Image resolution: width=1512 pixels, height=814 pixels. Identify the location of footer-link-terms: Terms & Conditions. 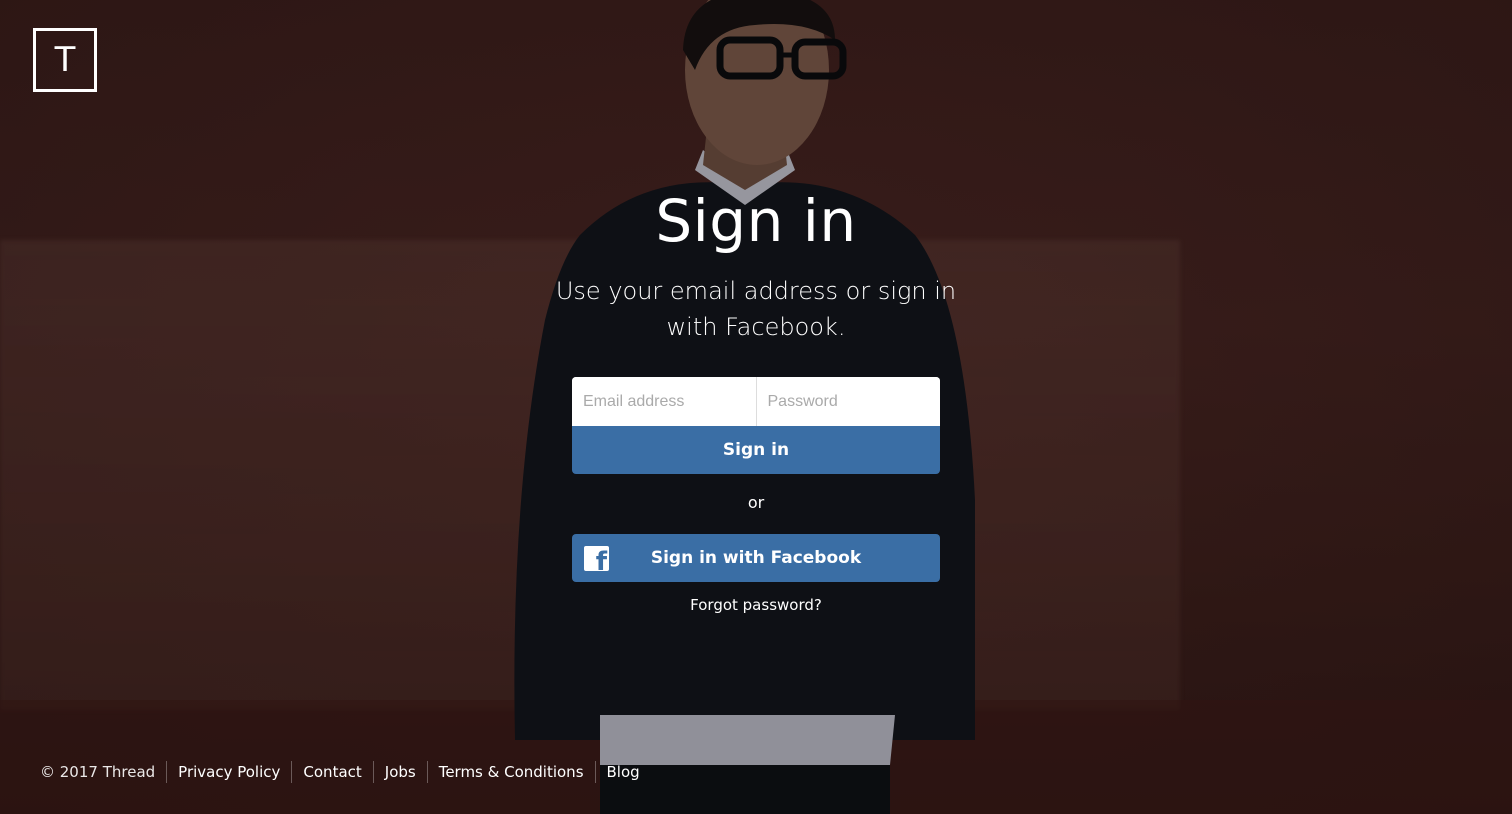
(511, 772).